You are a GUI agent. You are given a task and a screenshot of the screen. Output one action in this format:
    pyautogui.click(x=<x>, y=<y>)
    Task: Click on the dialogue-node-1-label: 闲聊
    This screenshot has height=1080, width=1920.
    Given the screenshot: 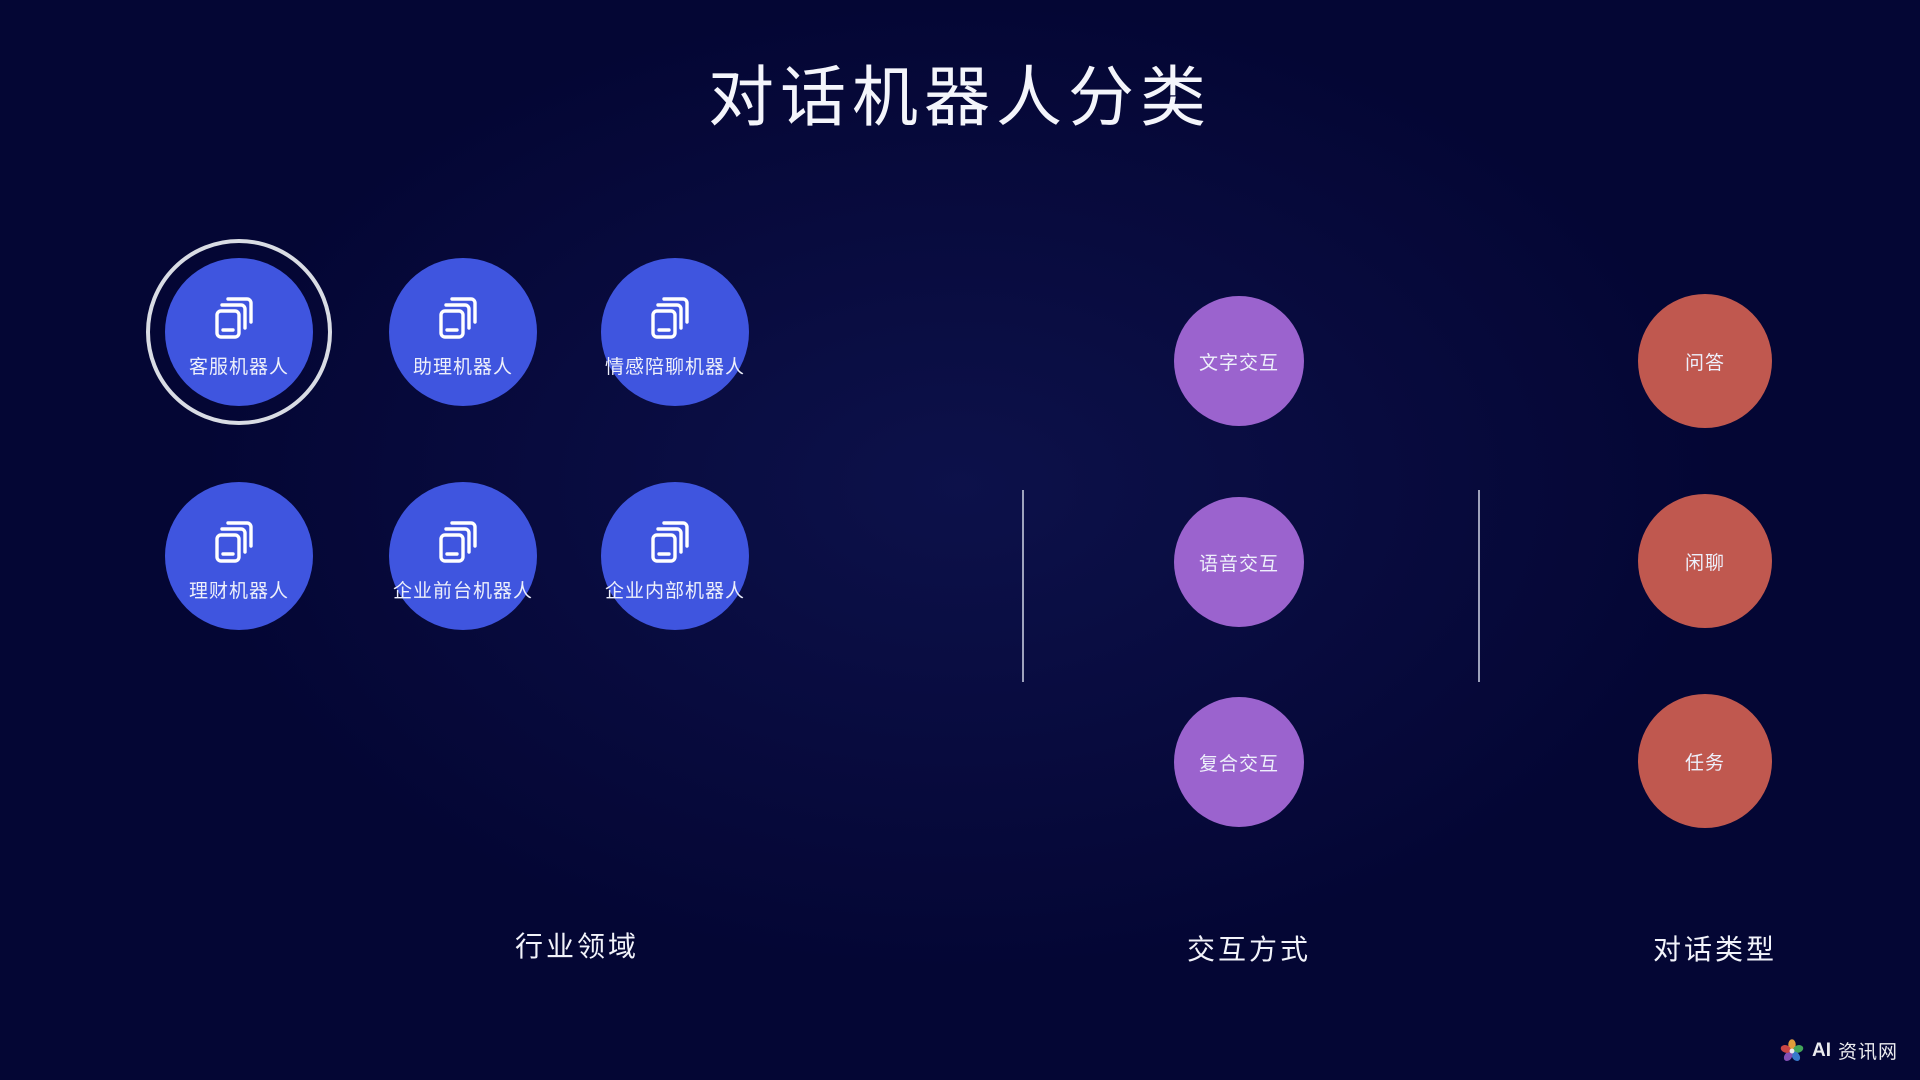 What is the action you would take?
    pyautogui.click(x=1704, y=563)
    